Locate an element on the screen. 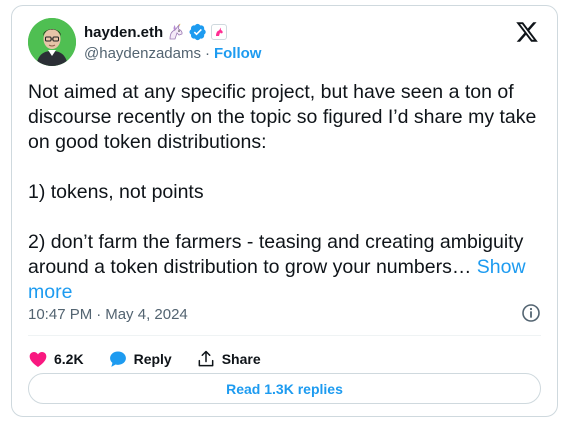 This screenshot has width=568, height=425. reply-label: Reply is located at coordinates (152, 359).